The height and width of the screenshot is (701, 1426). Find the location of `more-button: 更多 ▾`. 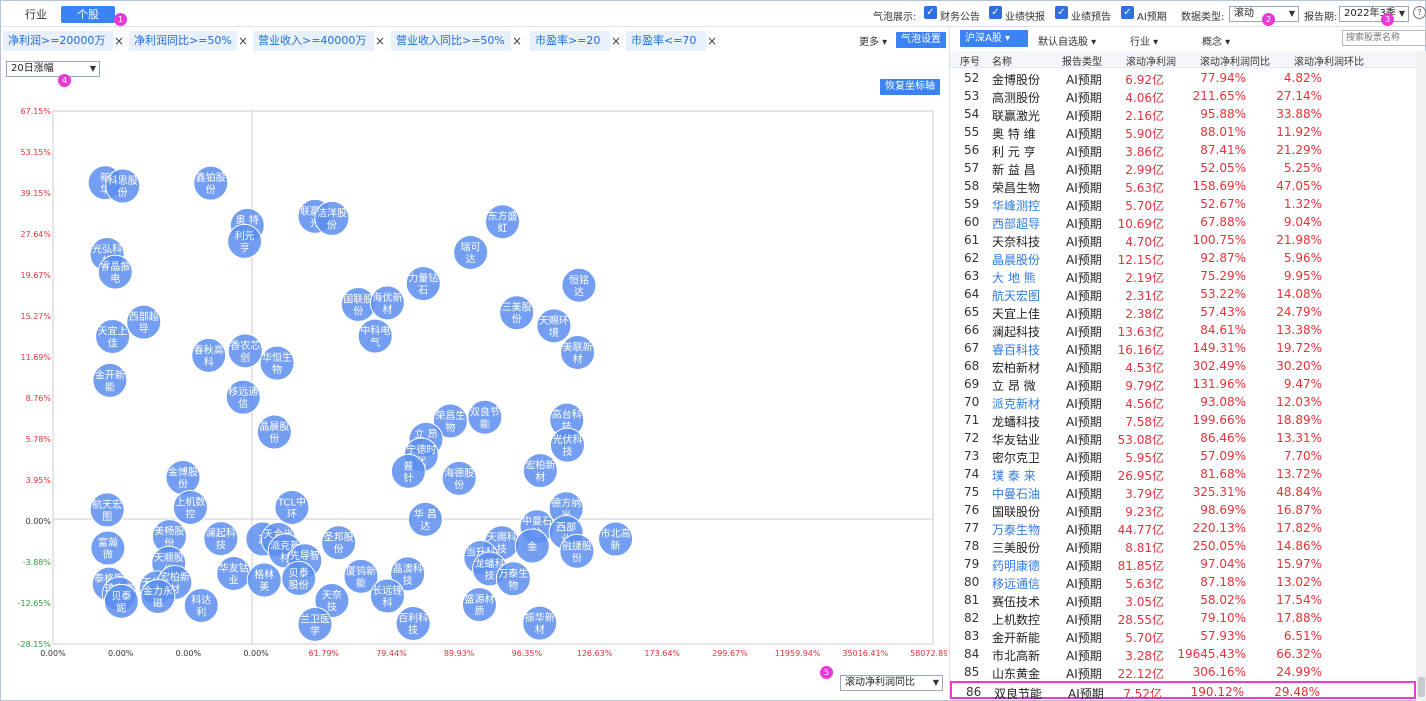

more-button: 更多 ▾ is located at coordinates (873, 40).